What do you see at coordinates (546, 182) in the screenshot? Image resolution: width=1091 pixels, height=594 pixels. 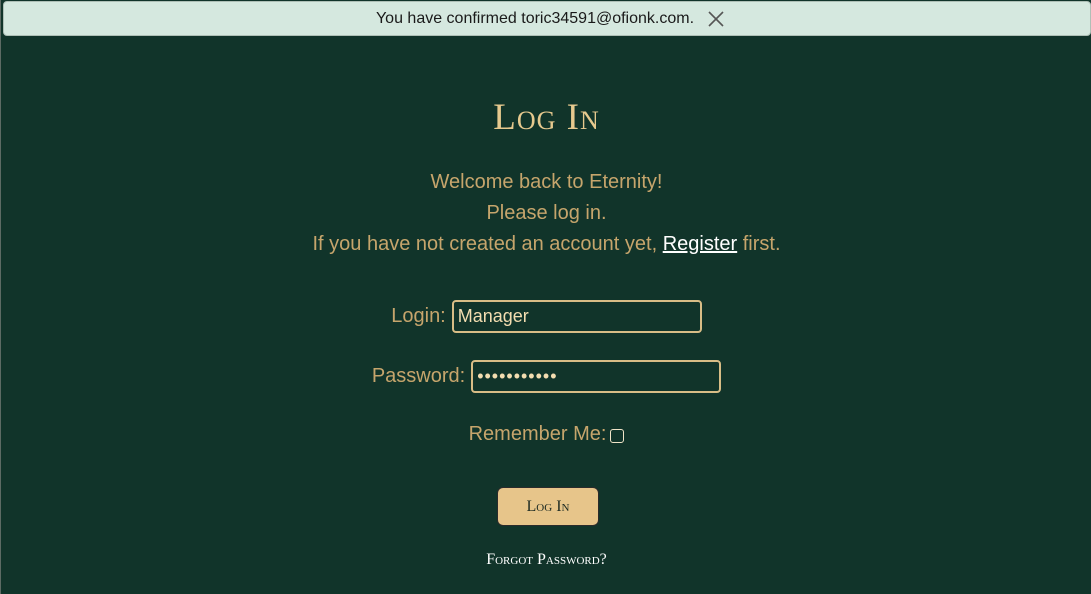 I see `welcome-line: Welcome back to Eternity!` at bounding box center [546, 182].